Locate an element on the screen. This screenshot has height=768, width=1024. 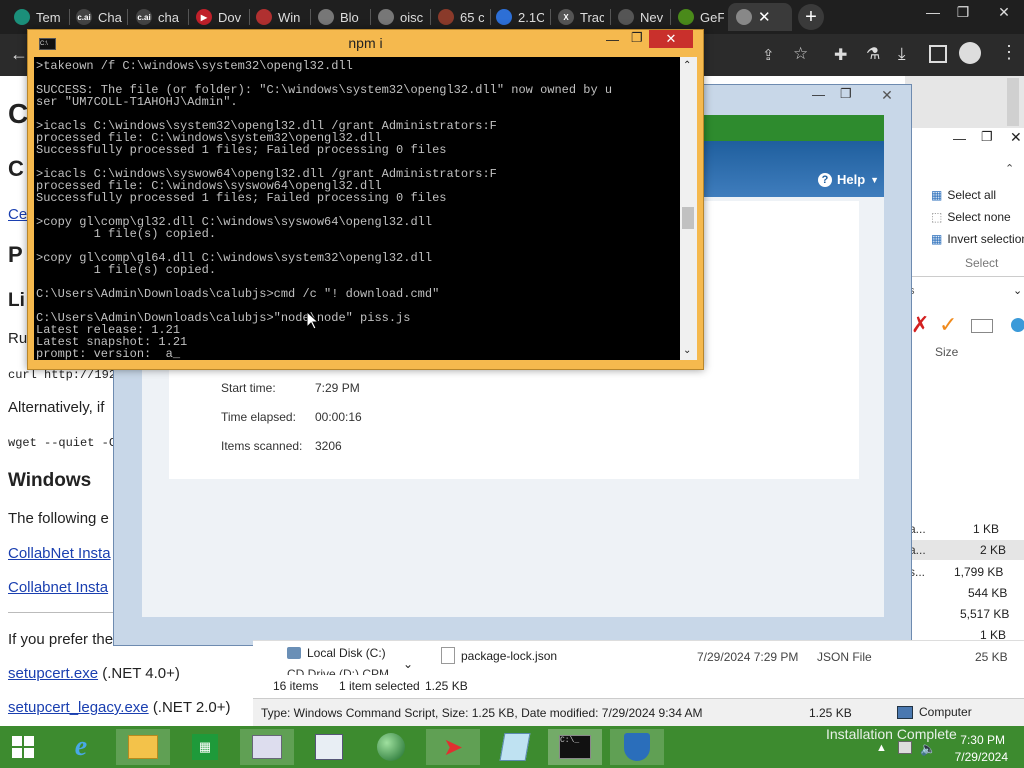
sidepanel-icon is located at coordinates (938, 54).